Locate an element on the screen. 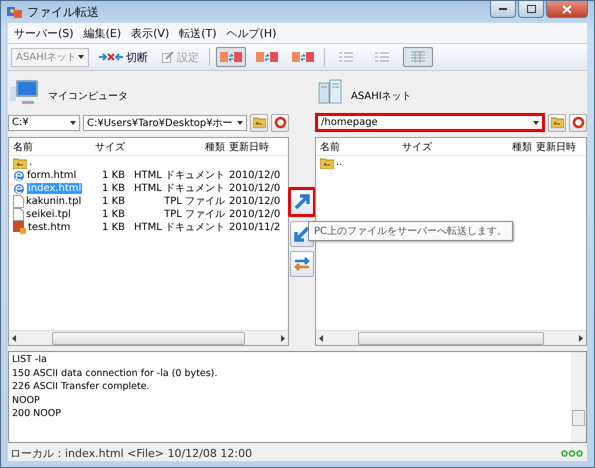  maximize-button is located at coordinates (531, 9).